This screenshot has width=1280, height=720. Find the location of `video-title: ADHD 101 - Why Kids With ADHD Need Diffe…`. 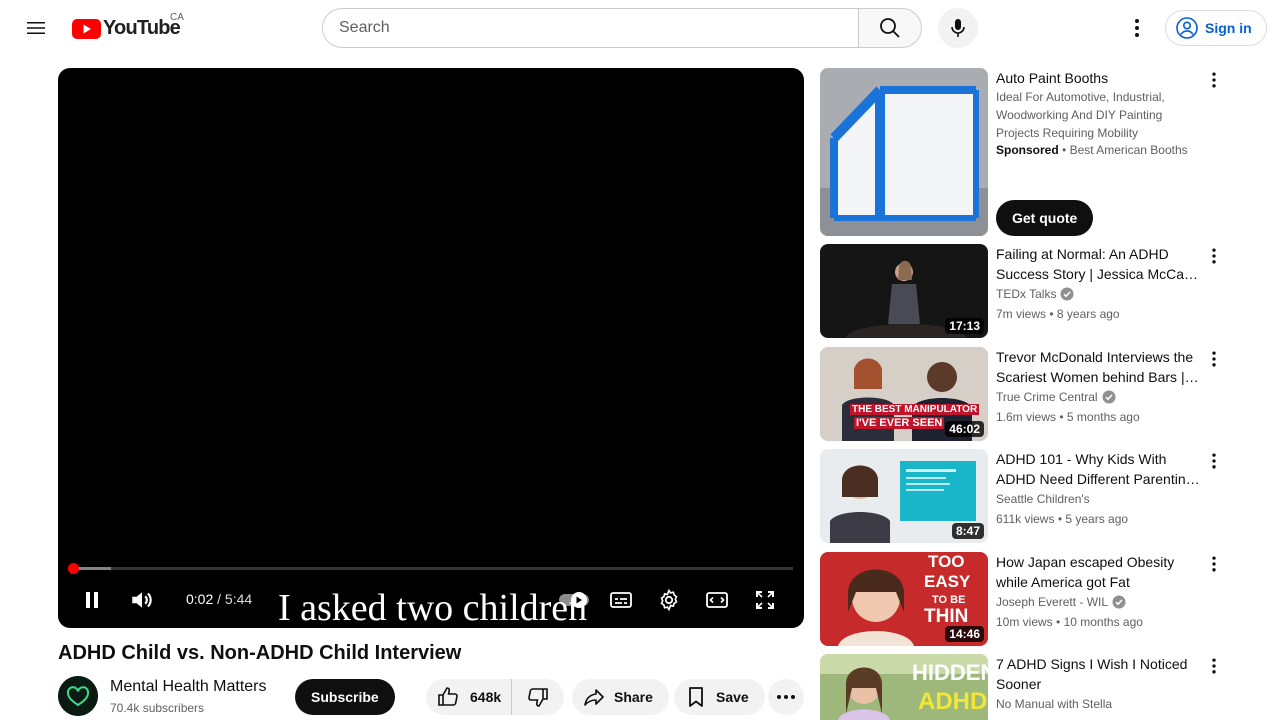

video-title: ADHD 101 - Why Kids With ADHD Need Diffe… is located at coordinates (1099, 469).